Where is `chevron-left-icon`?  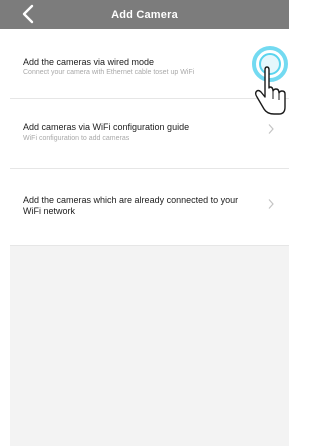
chevron-left-icon is located at coordinates (28, 14).